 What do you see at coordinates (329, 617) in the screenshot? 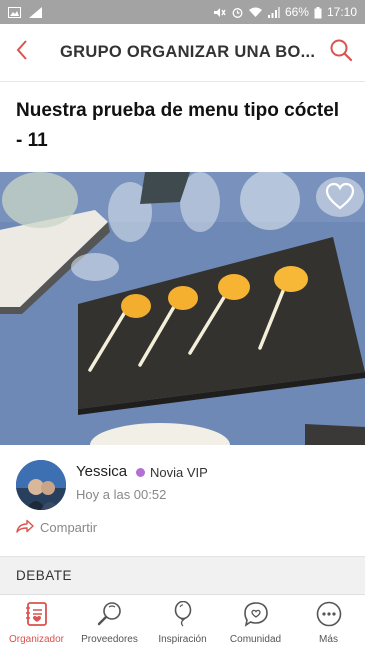
I see `more-icon` at bounding box center [329, 617].